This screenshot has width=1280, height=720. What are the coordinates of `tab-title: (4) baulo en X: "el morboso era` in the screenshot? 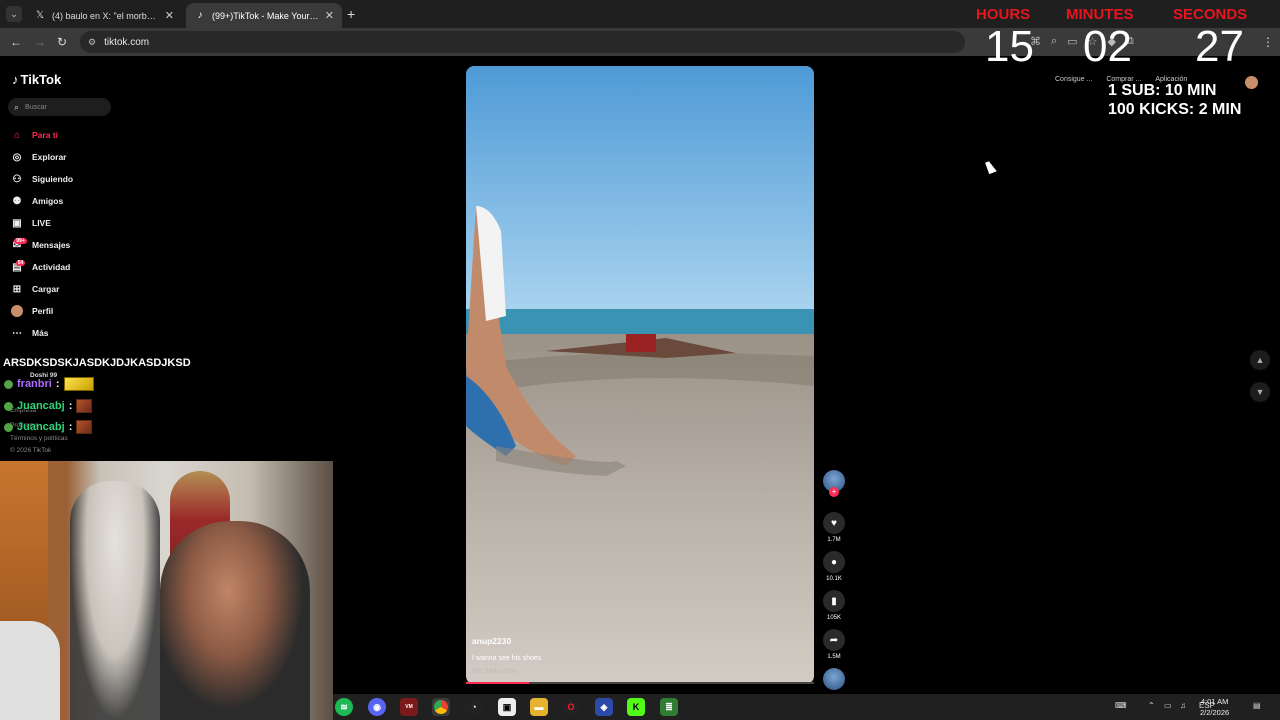 It's located at (105, 15).